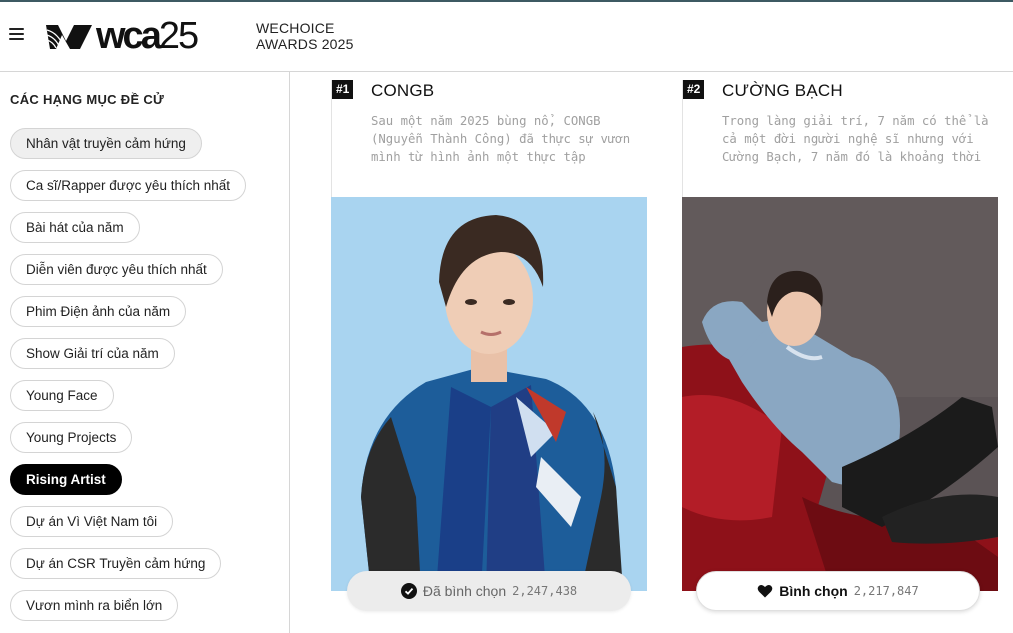 The width and height of the screenshot is (1013, 633). What do you see at coordinates (75, 227) in the screenshot?
I see `sidebar-category-item: Bài hát của năm` at bounding box center [75, 227].